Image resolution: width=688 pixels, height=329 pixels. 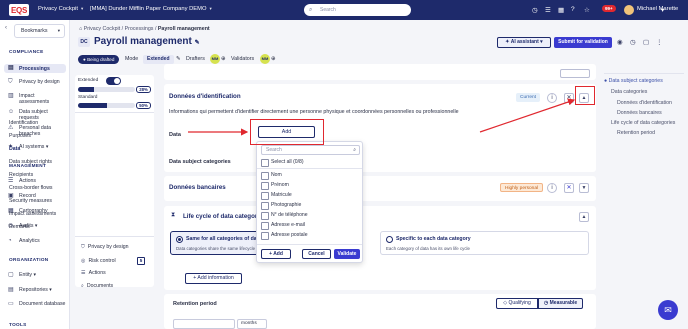 I want to click on dropdown-search-input: Search ⌕, so click(x=310, y=150).